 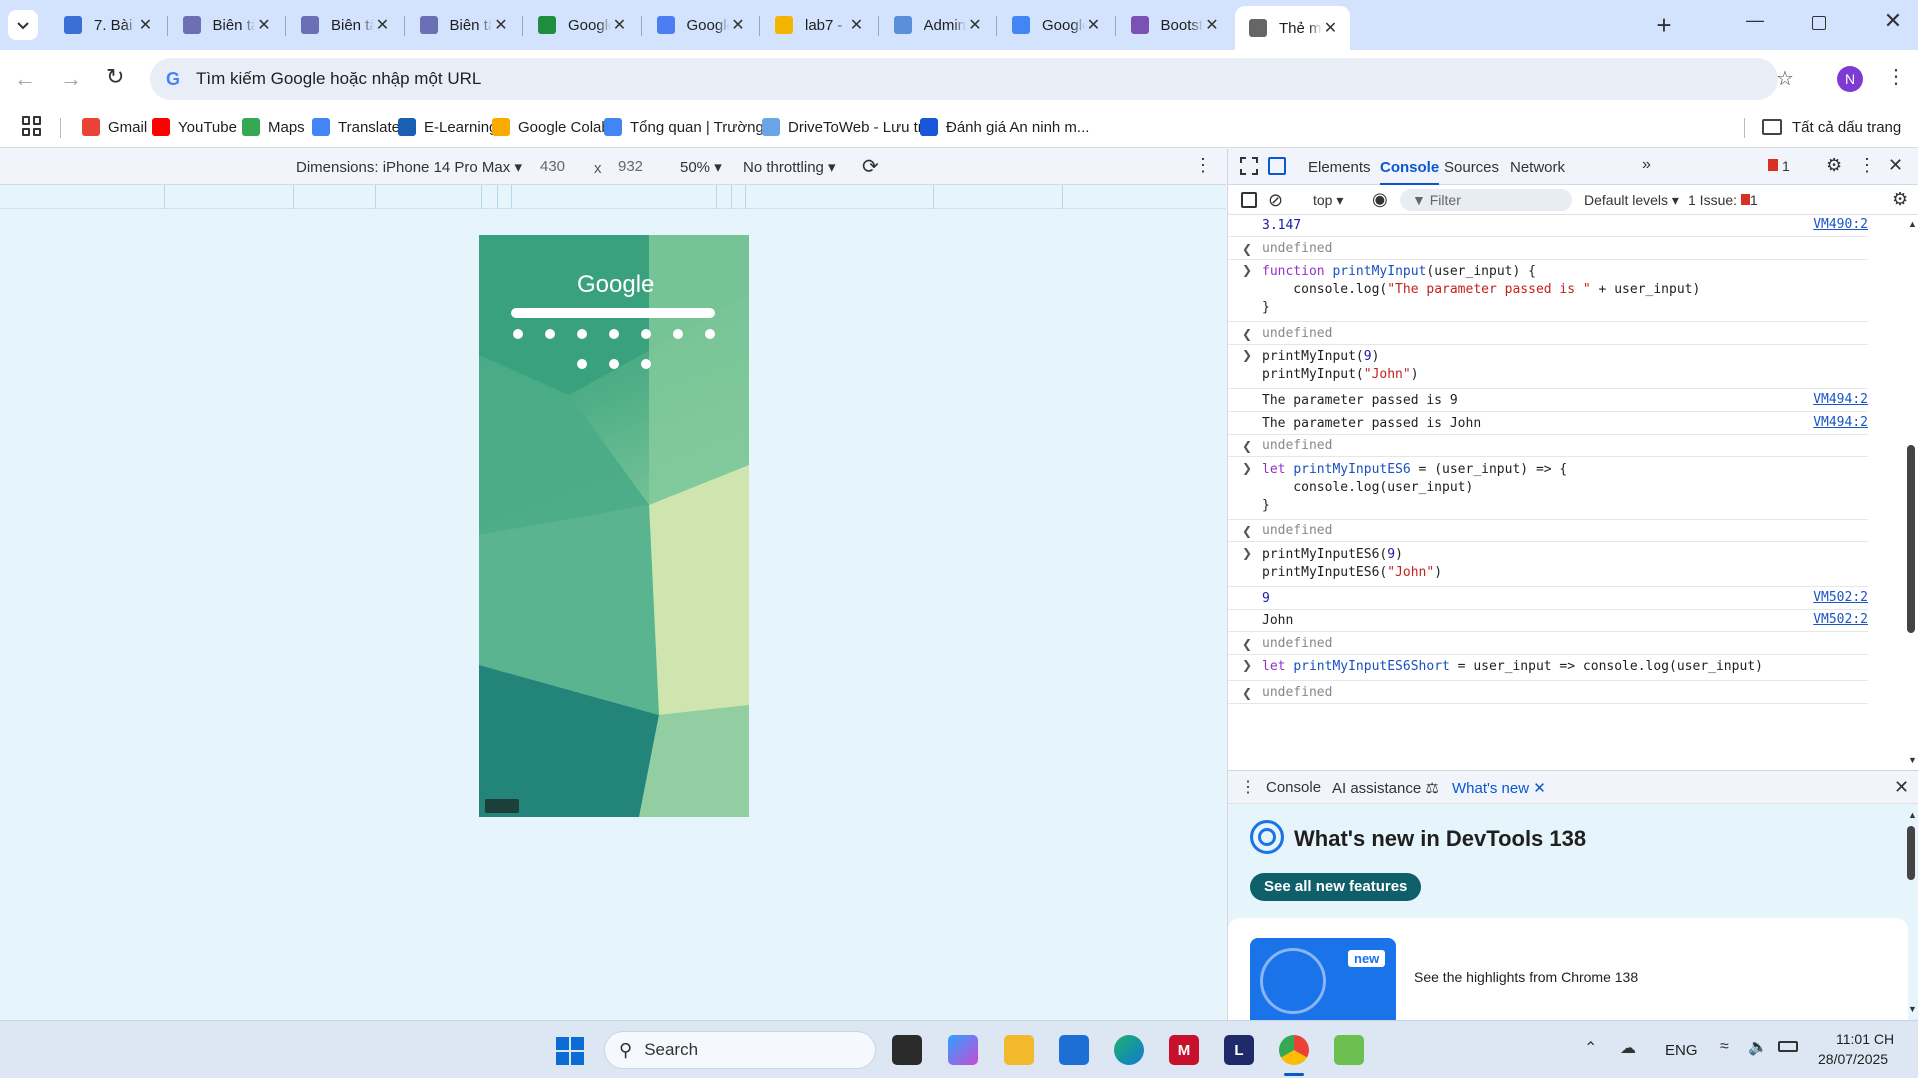 I want to click on devtools-tab-sources: Sources, so click(x=1471, y=167).